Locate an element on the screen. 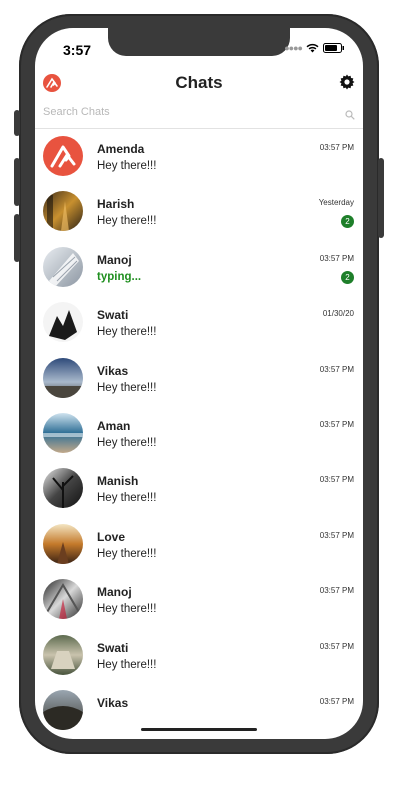 The height and width of the screenshot is (794, 402). mute-switch is located at coordinates (17, 123).